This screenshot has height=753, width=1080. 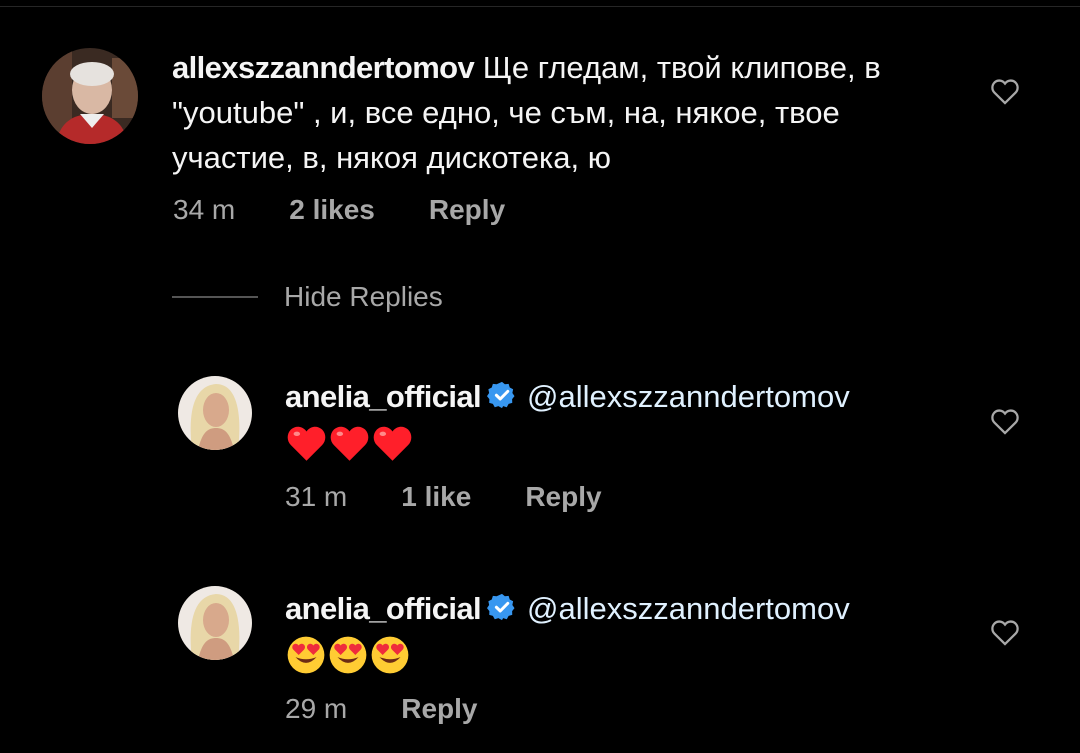 I want to click on comment-meta: 34 m 2 likes Reply, so click(x=339, y=210).